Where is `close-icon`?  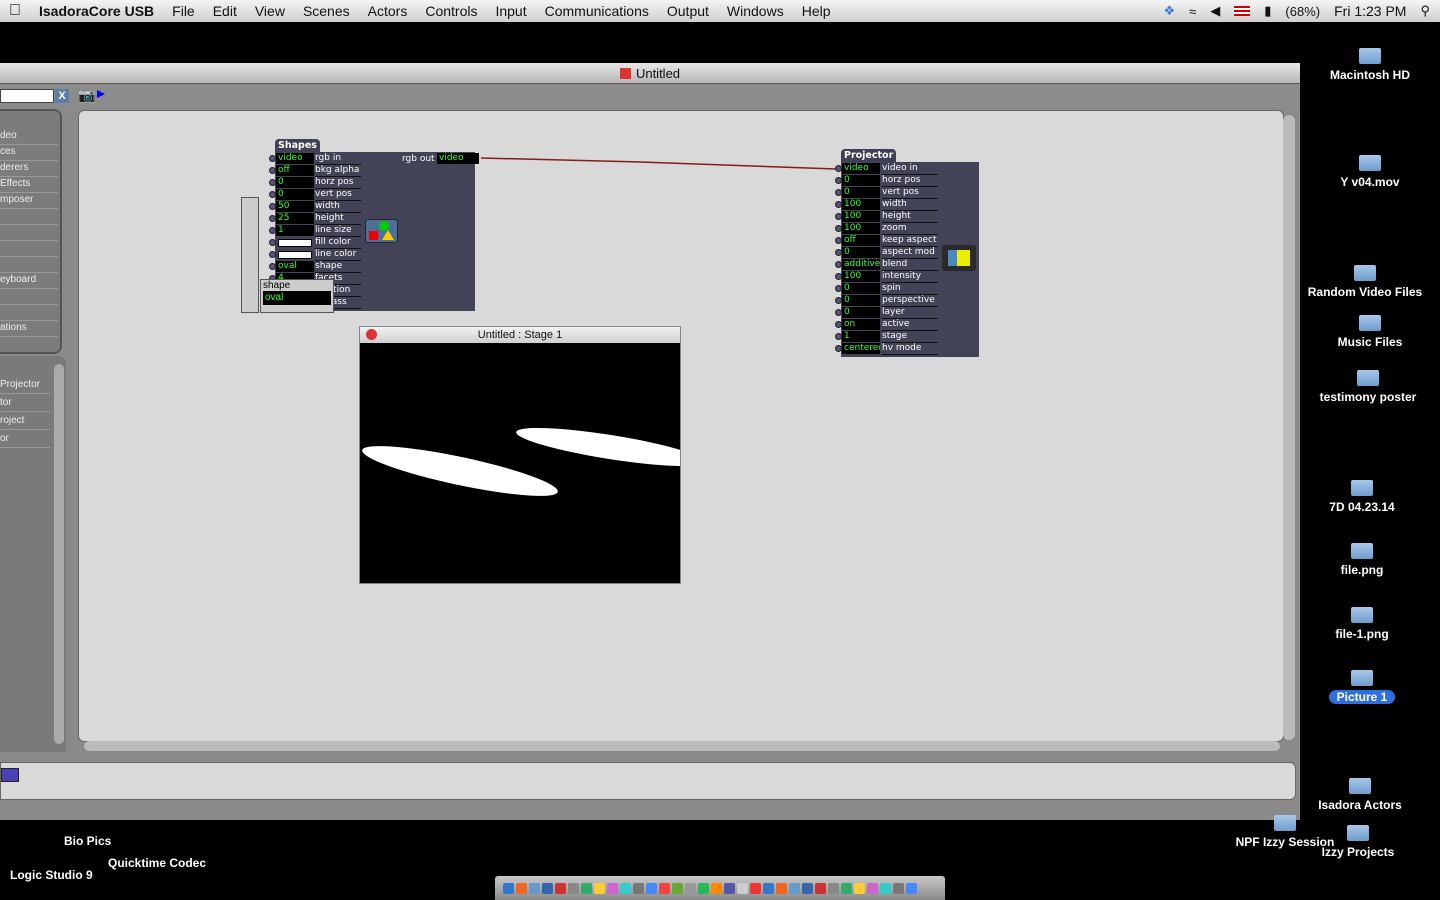
close-icon is located at coordinates (371, 334).